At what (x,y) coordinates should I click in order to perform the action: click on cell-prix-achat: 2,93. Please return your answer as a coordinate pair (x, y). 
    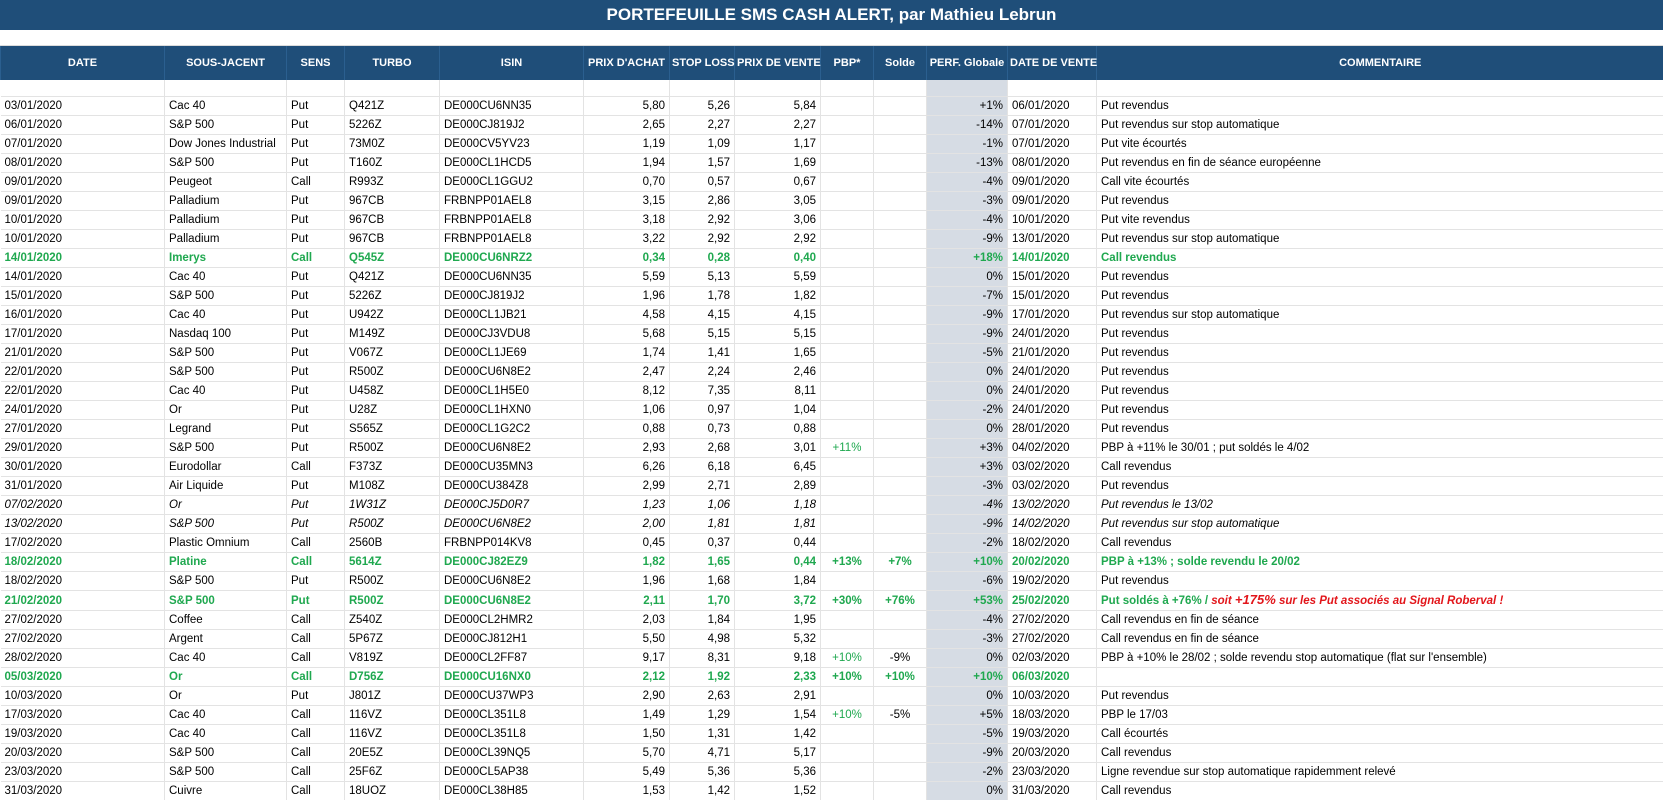
    Looking at the image, I should click on (626, 448).